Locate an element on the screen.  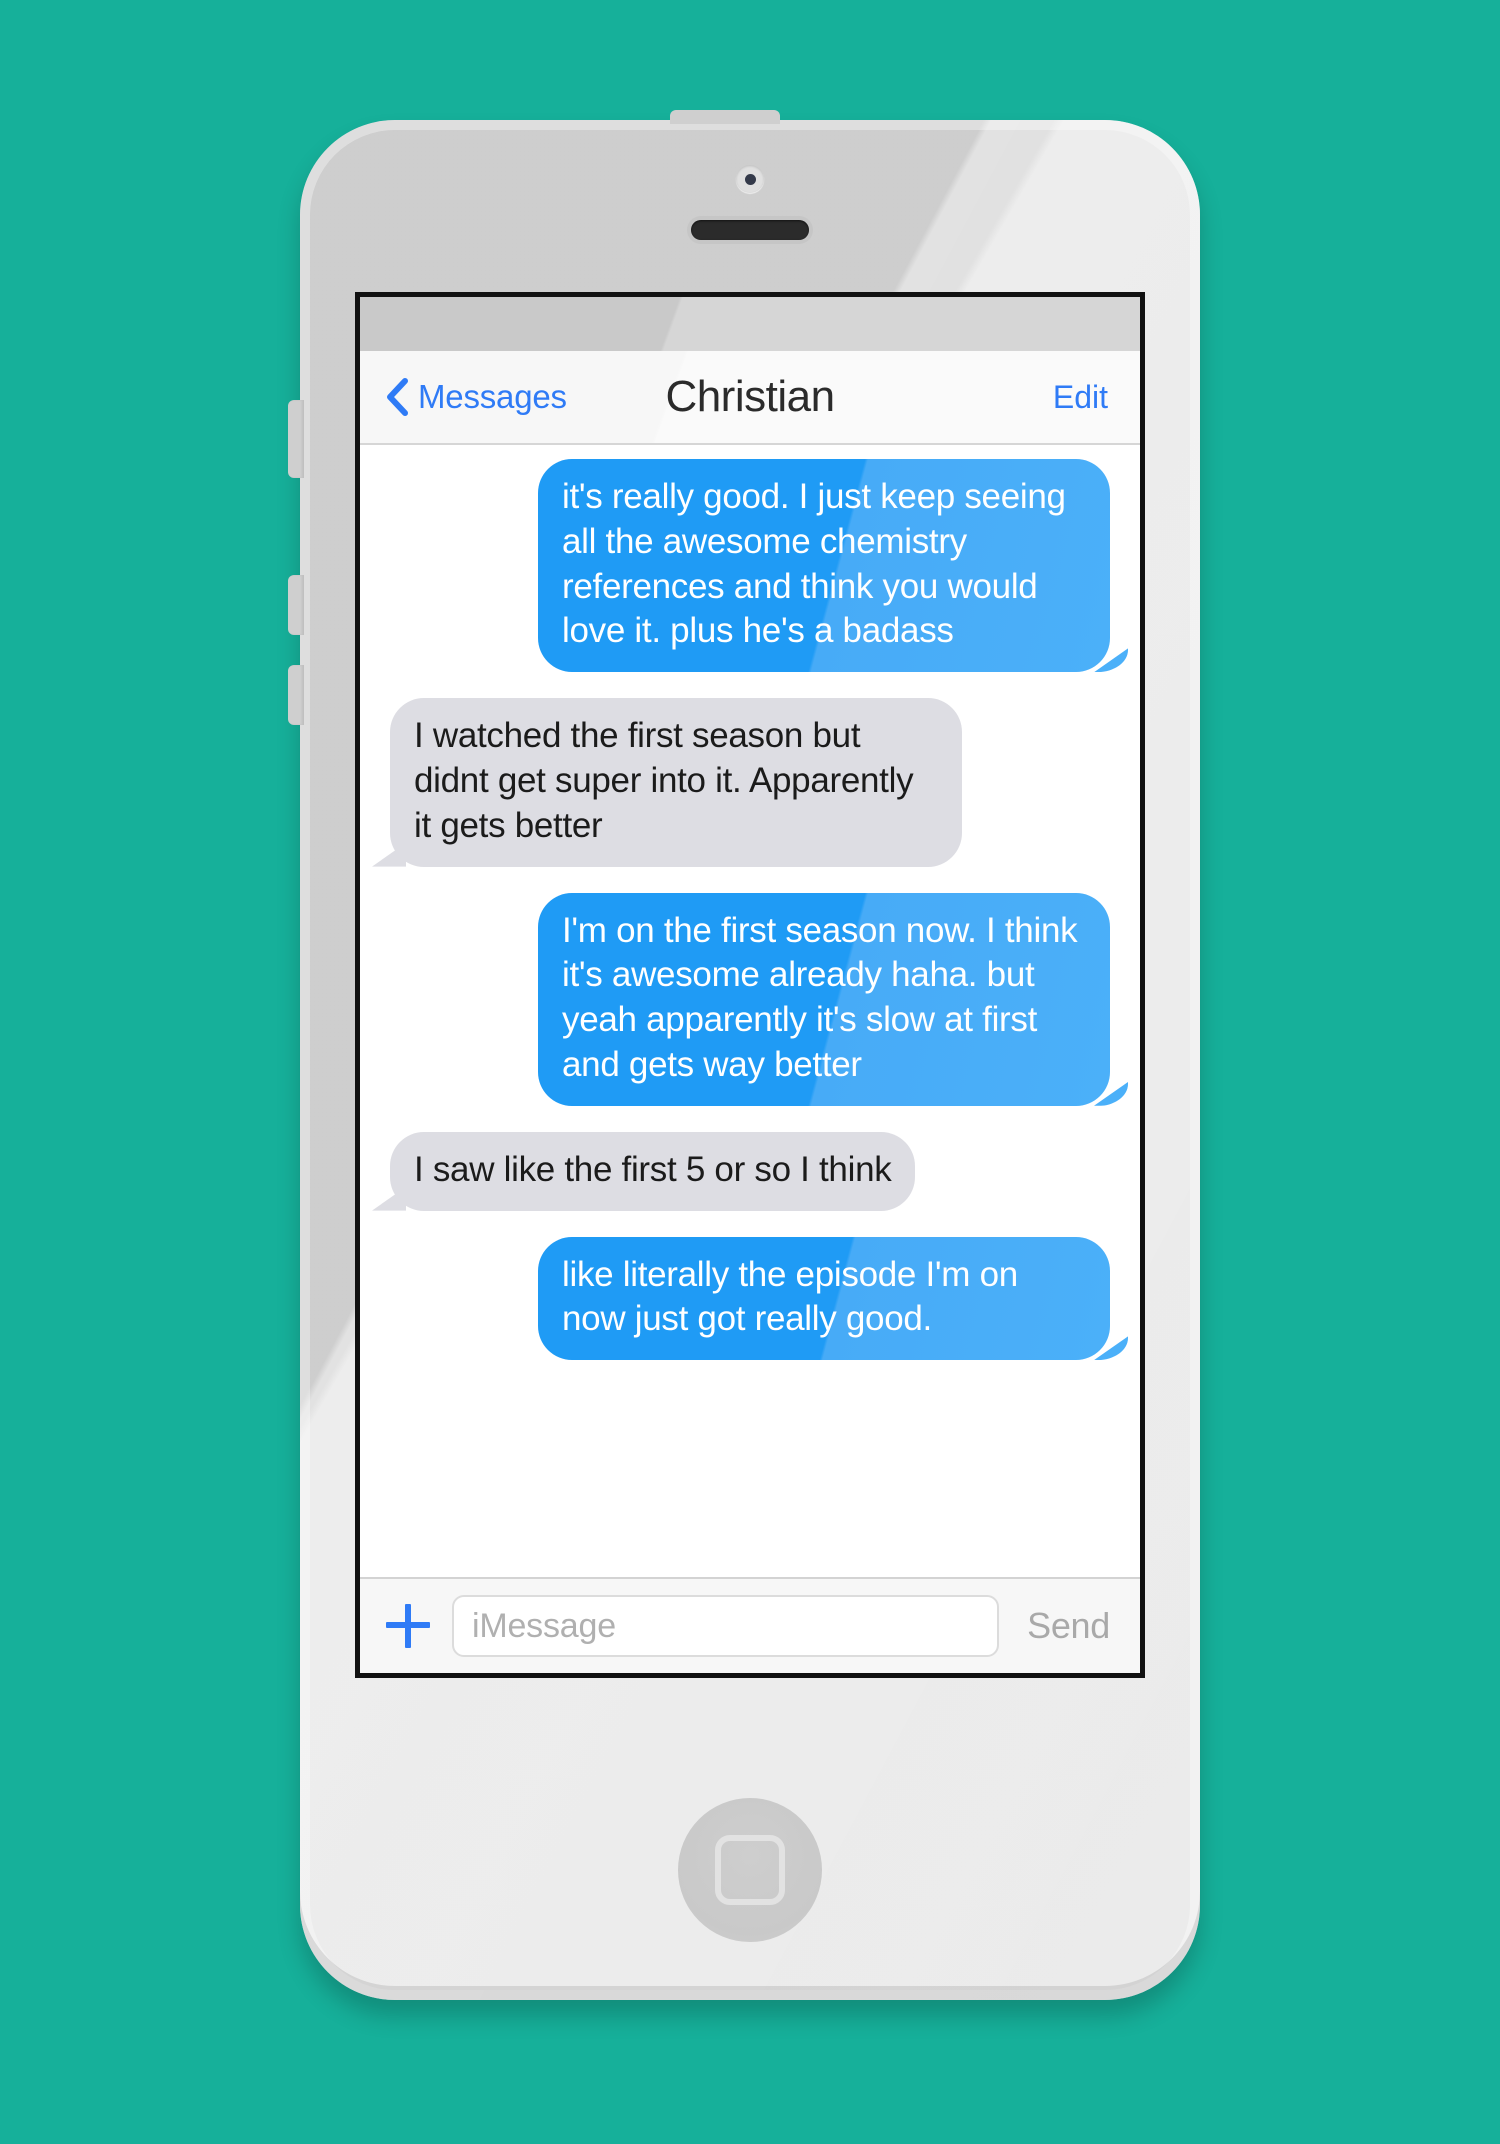
send-button: Send is located at coordinates (1067, 1626).